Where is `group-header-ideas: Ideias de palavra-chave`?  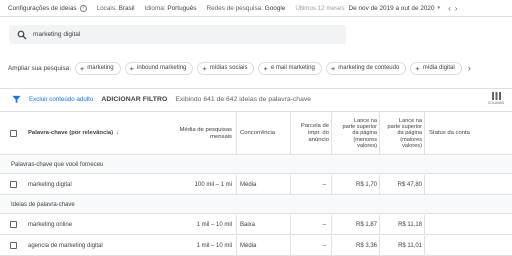
group-header-ideas: Ideias de palavra-chave is located at coordinates (256, 205).